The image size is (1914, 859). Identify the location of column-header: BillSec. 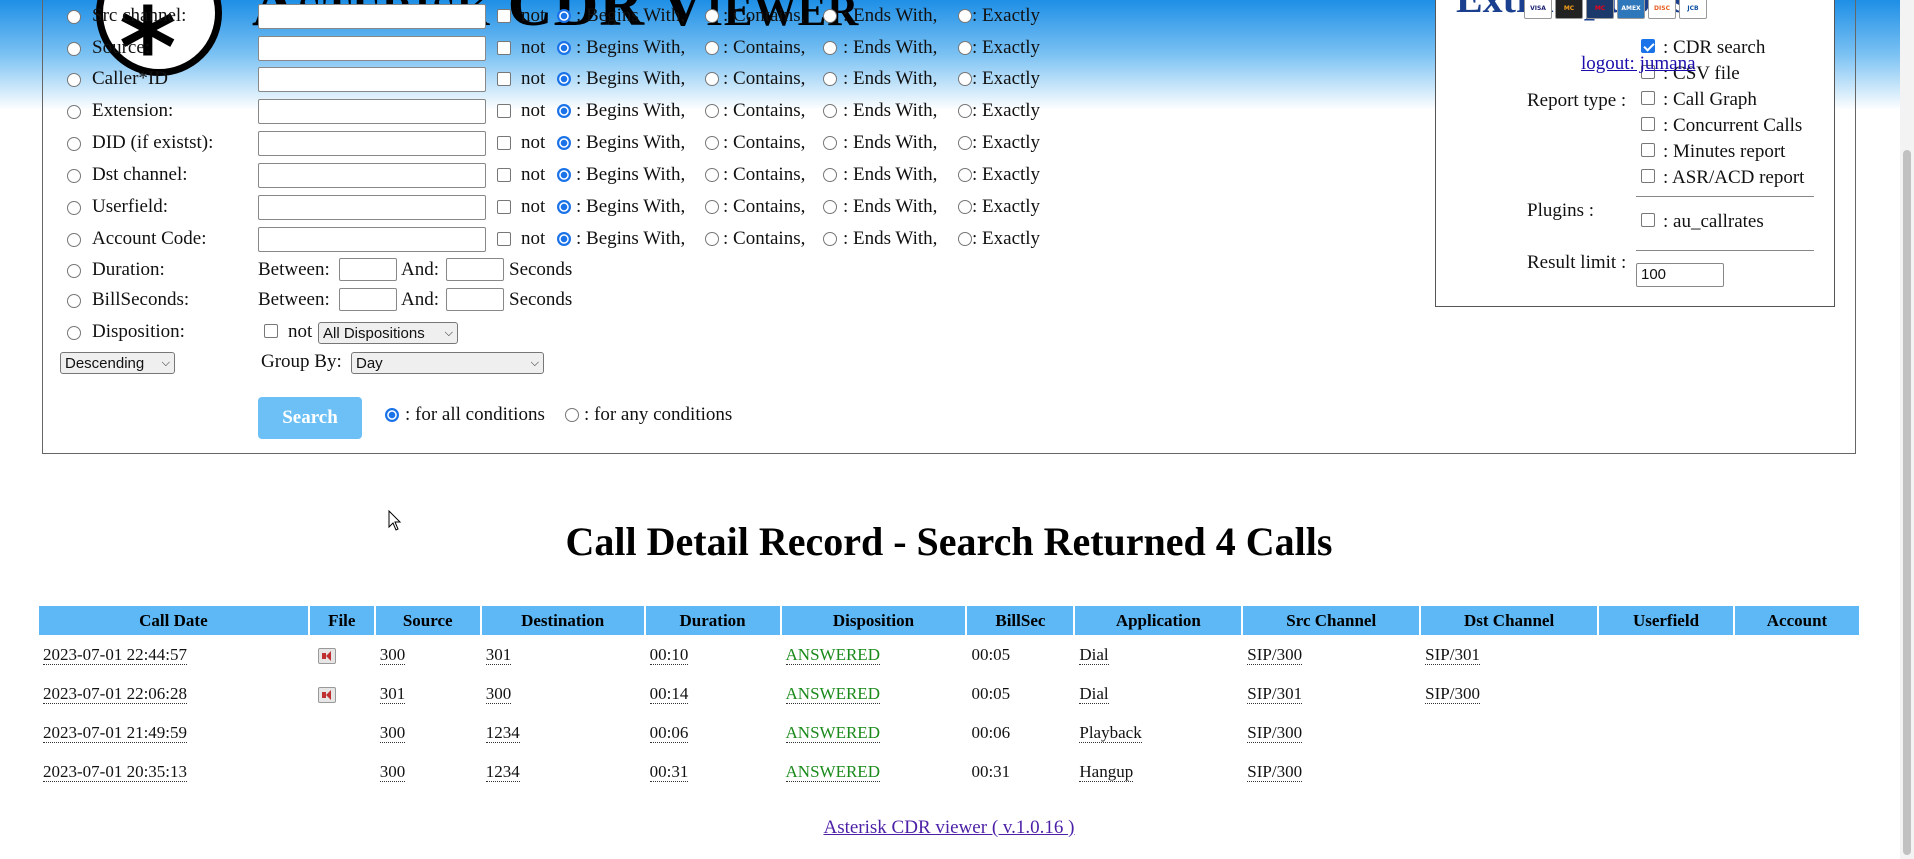
(1020, 620).